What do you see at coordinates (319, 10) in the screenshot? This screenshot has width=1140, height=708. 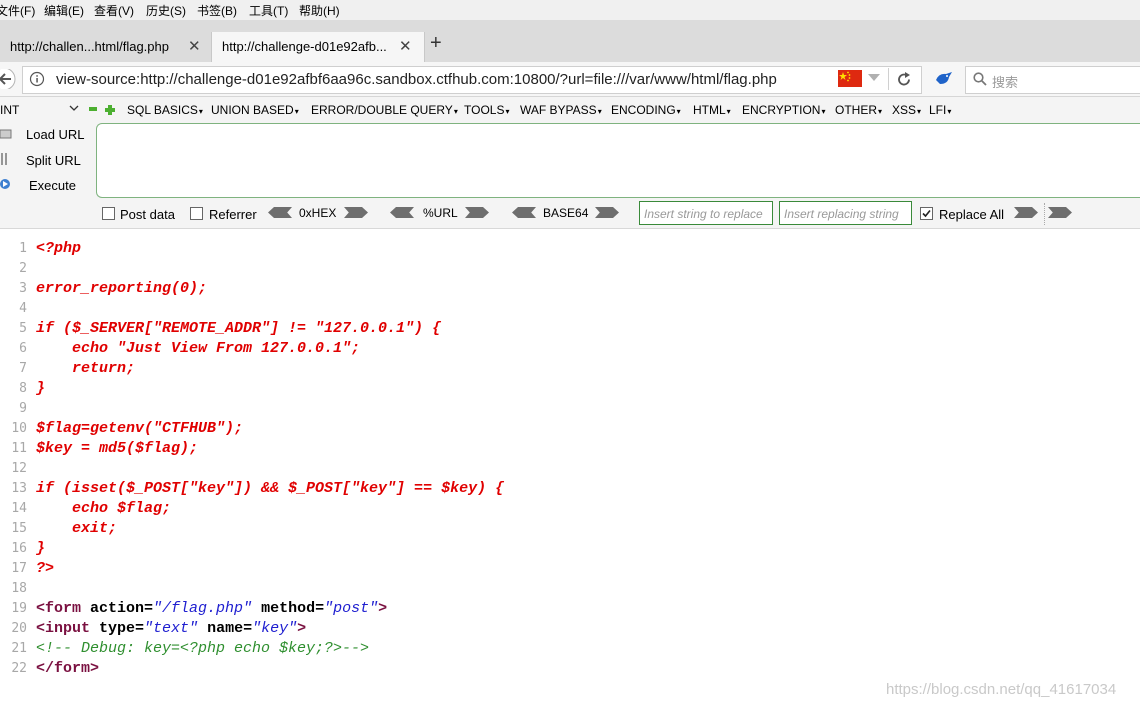 I see `menu-help: 帮助(H)` at bounding box center [319, 10].